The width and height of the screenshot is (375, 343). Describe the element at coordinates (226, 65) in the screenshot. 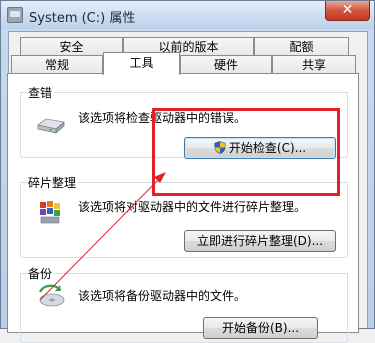

I see `tab-hardware: 硬件` at that location.